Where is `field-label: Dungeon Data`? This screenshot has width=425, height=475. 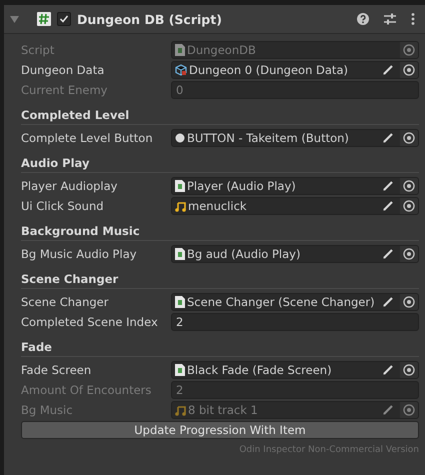 field-label: Dungeon Data is located at coordinates (63, 70).